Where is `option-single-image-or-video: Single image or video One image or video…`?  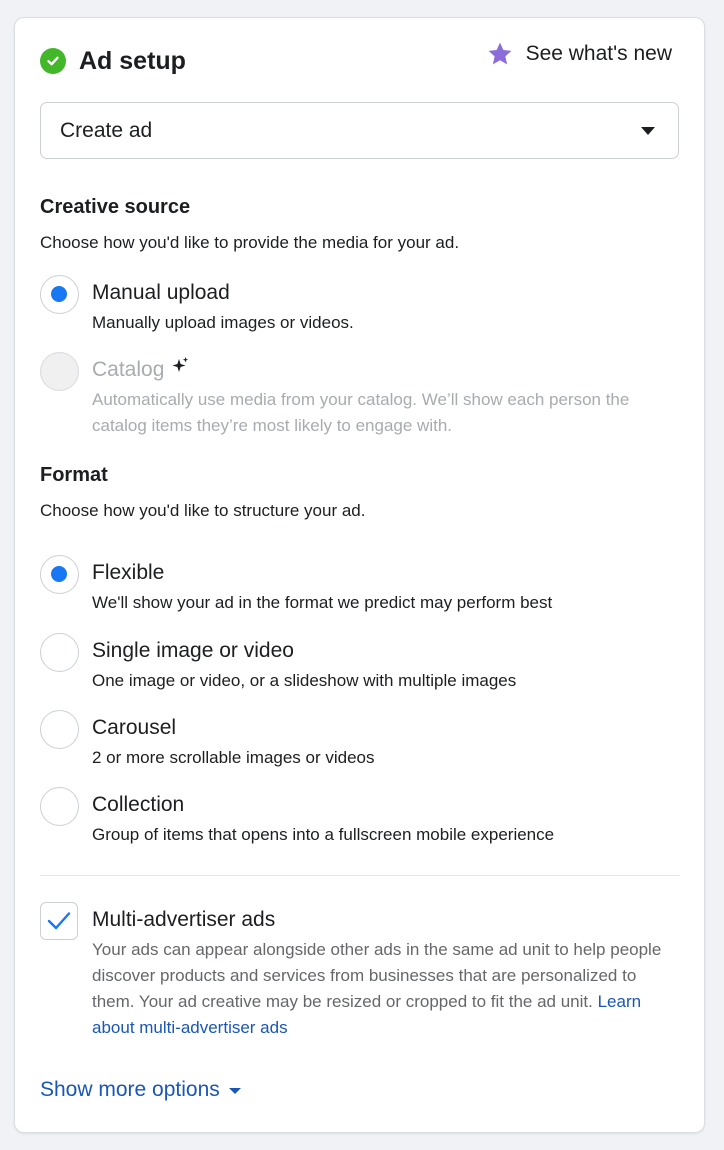
option-single-image-or-video: Single image or video One image or video… is located at coordinates (360, 663).